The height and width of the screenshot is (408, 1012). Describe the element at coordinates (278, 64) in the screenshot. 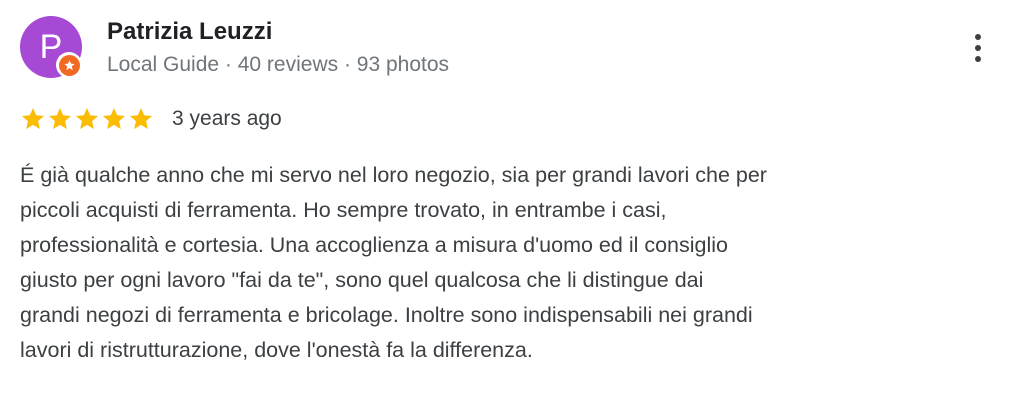

I see `reviewer-meta: Local Guide · 40 reviews · 93 photos` at that location.